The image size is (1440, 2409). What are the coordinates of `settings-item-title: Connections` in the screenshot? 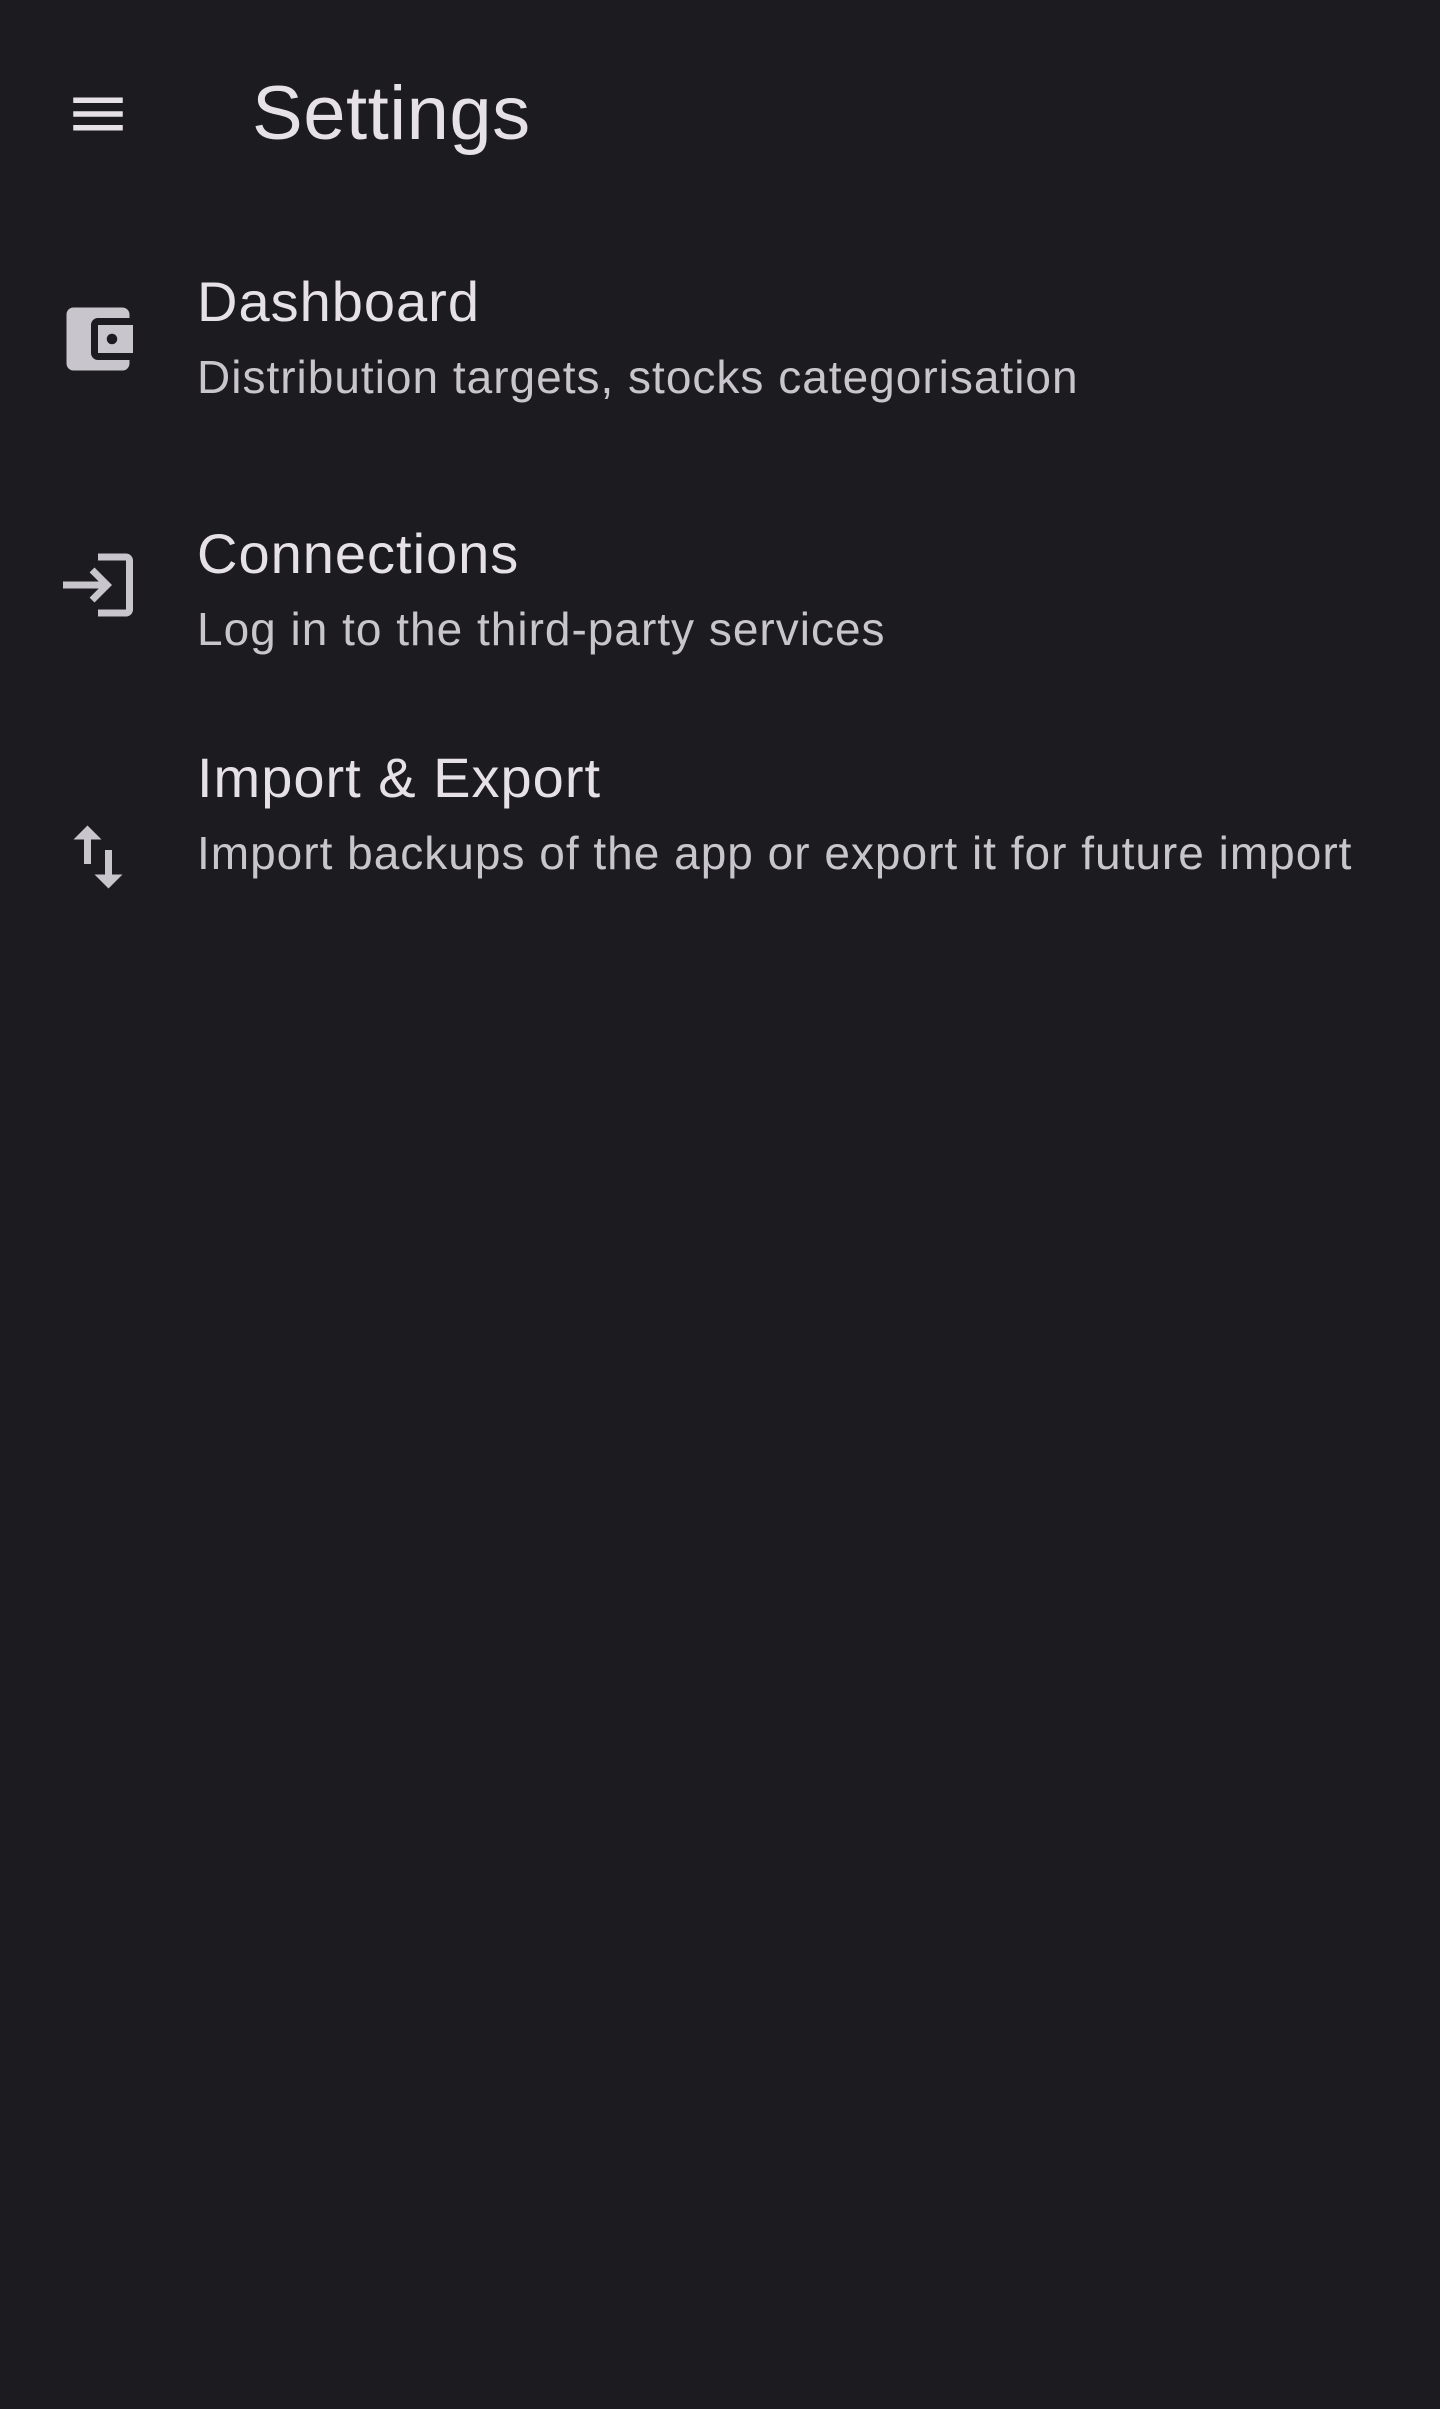 It's located at (358, 553).